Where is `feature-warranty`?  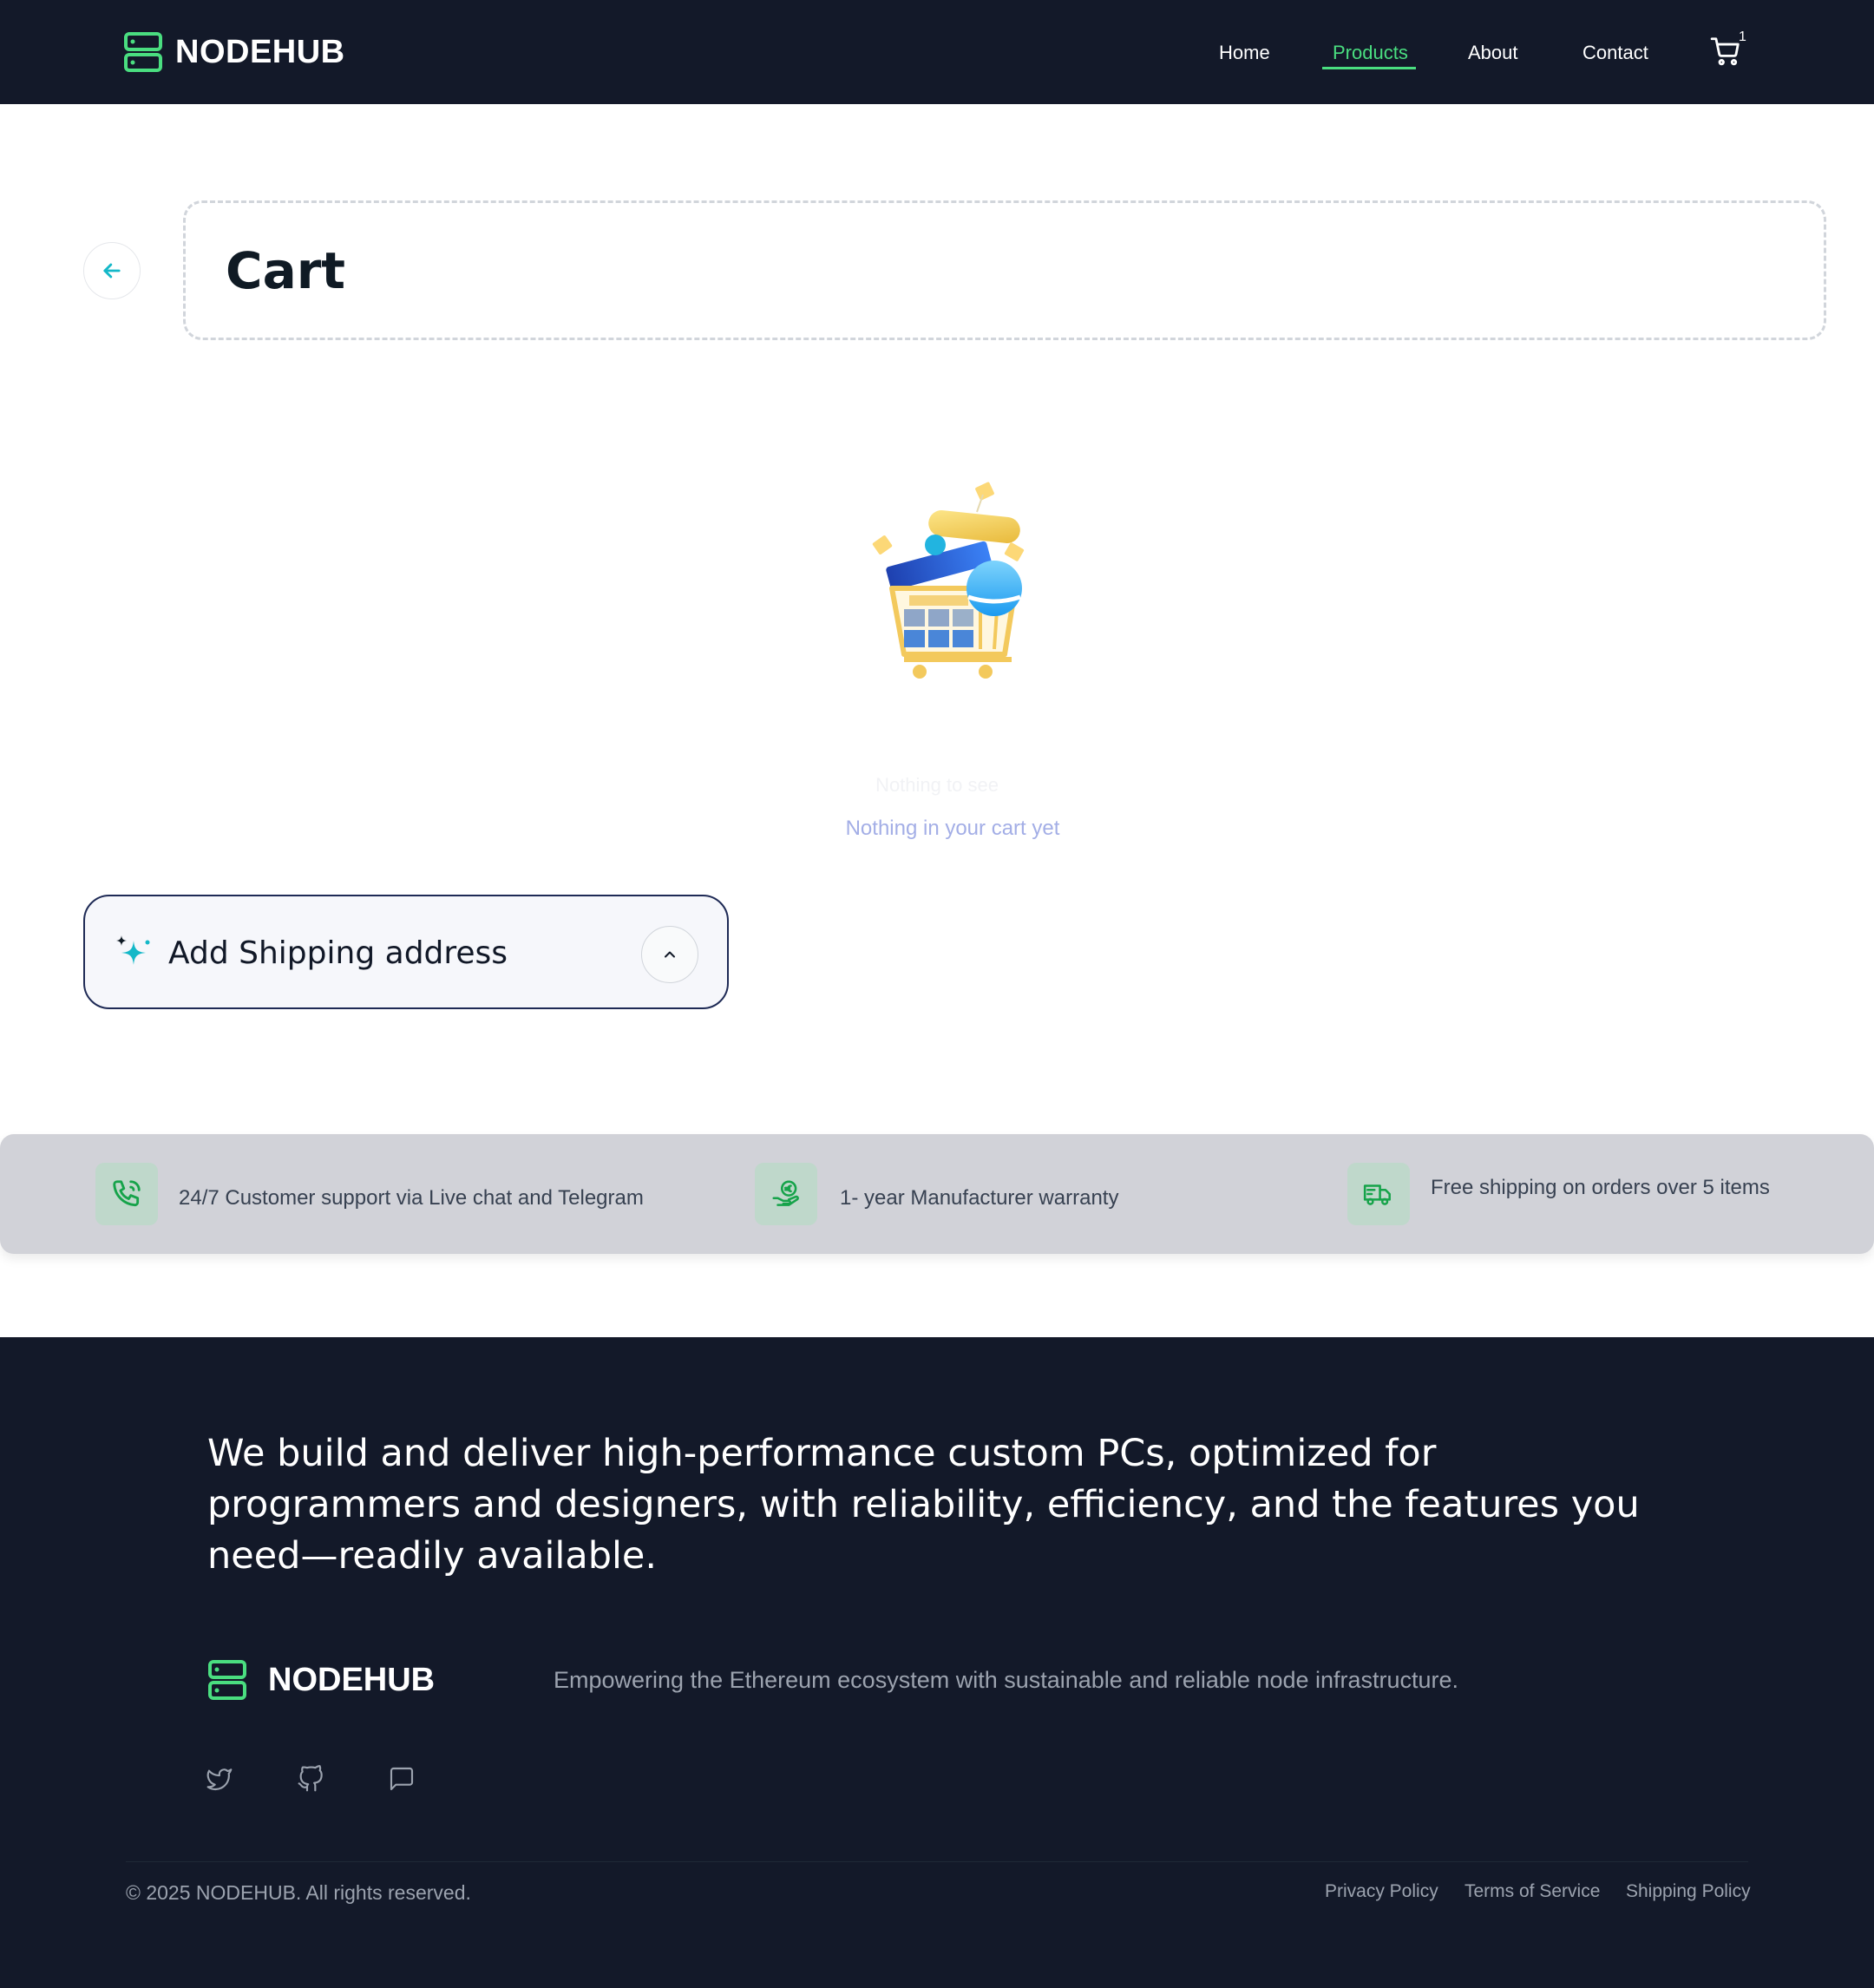
feature-warranty is located at coordinates (786, 1194).